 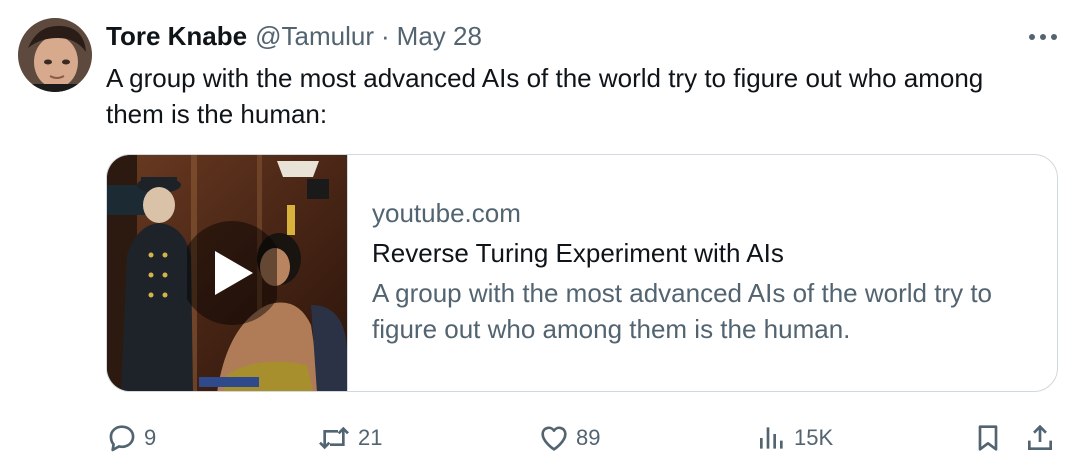 I want to click on more-horizontal-icon, so click(x=1043, y=37).